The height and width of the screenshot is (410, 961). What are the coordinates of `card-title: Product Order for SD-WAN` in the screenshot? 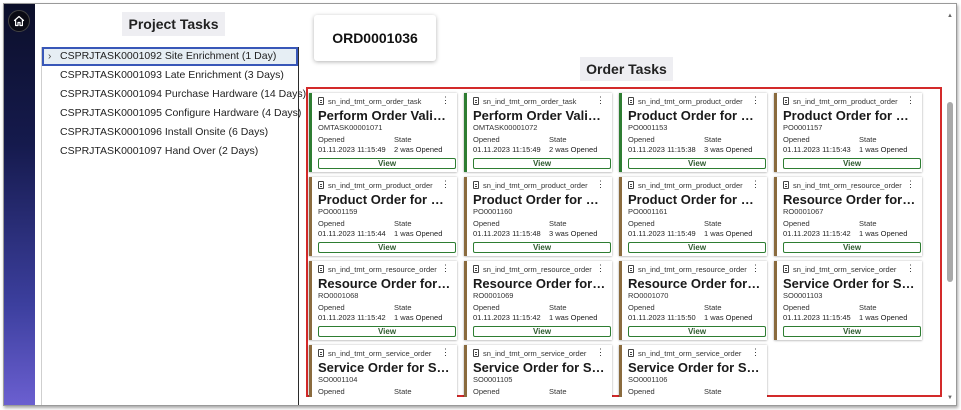 It's located at (540, 200).